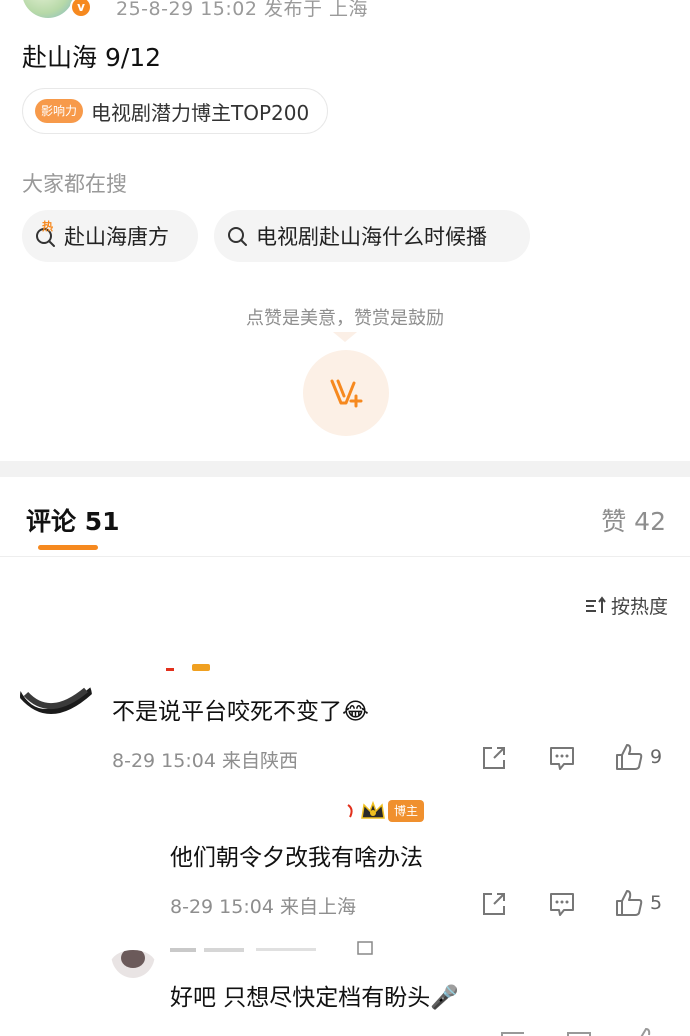 This screenshot has width=690, height=1036. I want to click on section-divider, so click(345, 469).